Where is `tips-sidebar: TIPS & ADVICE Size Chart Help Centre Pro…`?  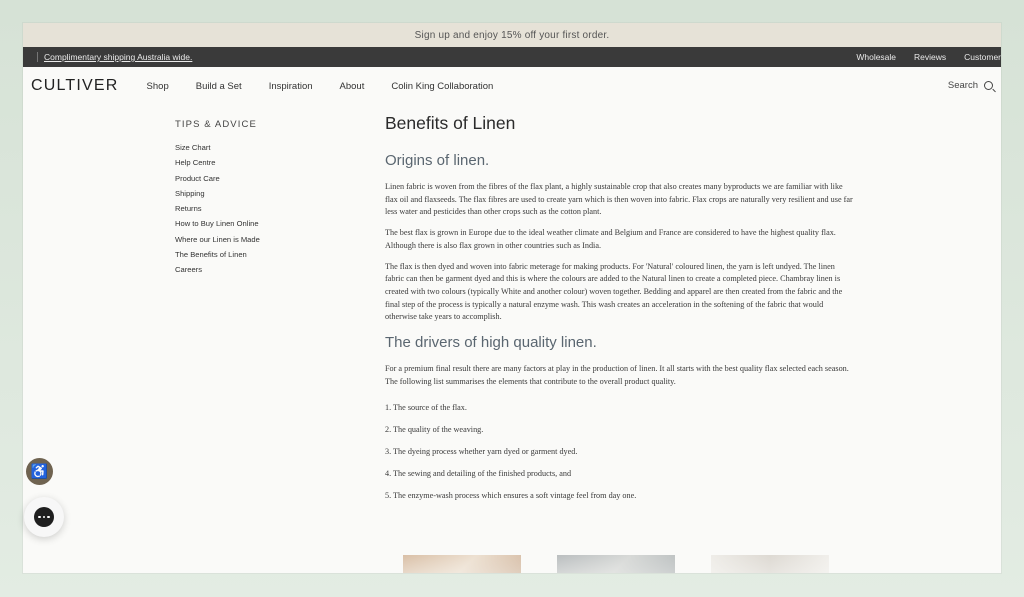
tips-sidebar: TIPS & ADVICE Size Chart Help Centre Pro… is located at coordinates (217, 198).